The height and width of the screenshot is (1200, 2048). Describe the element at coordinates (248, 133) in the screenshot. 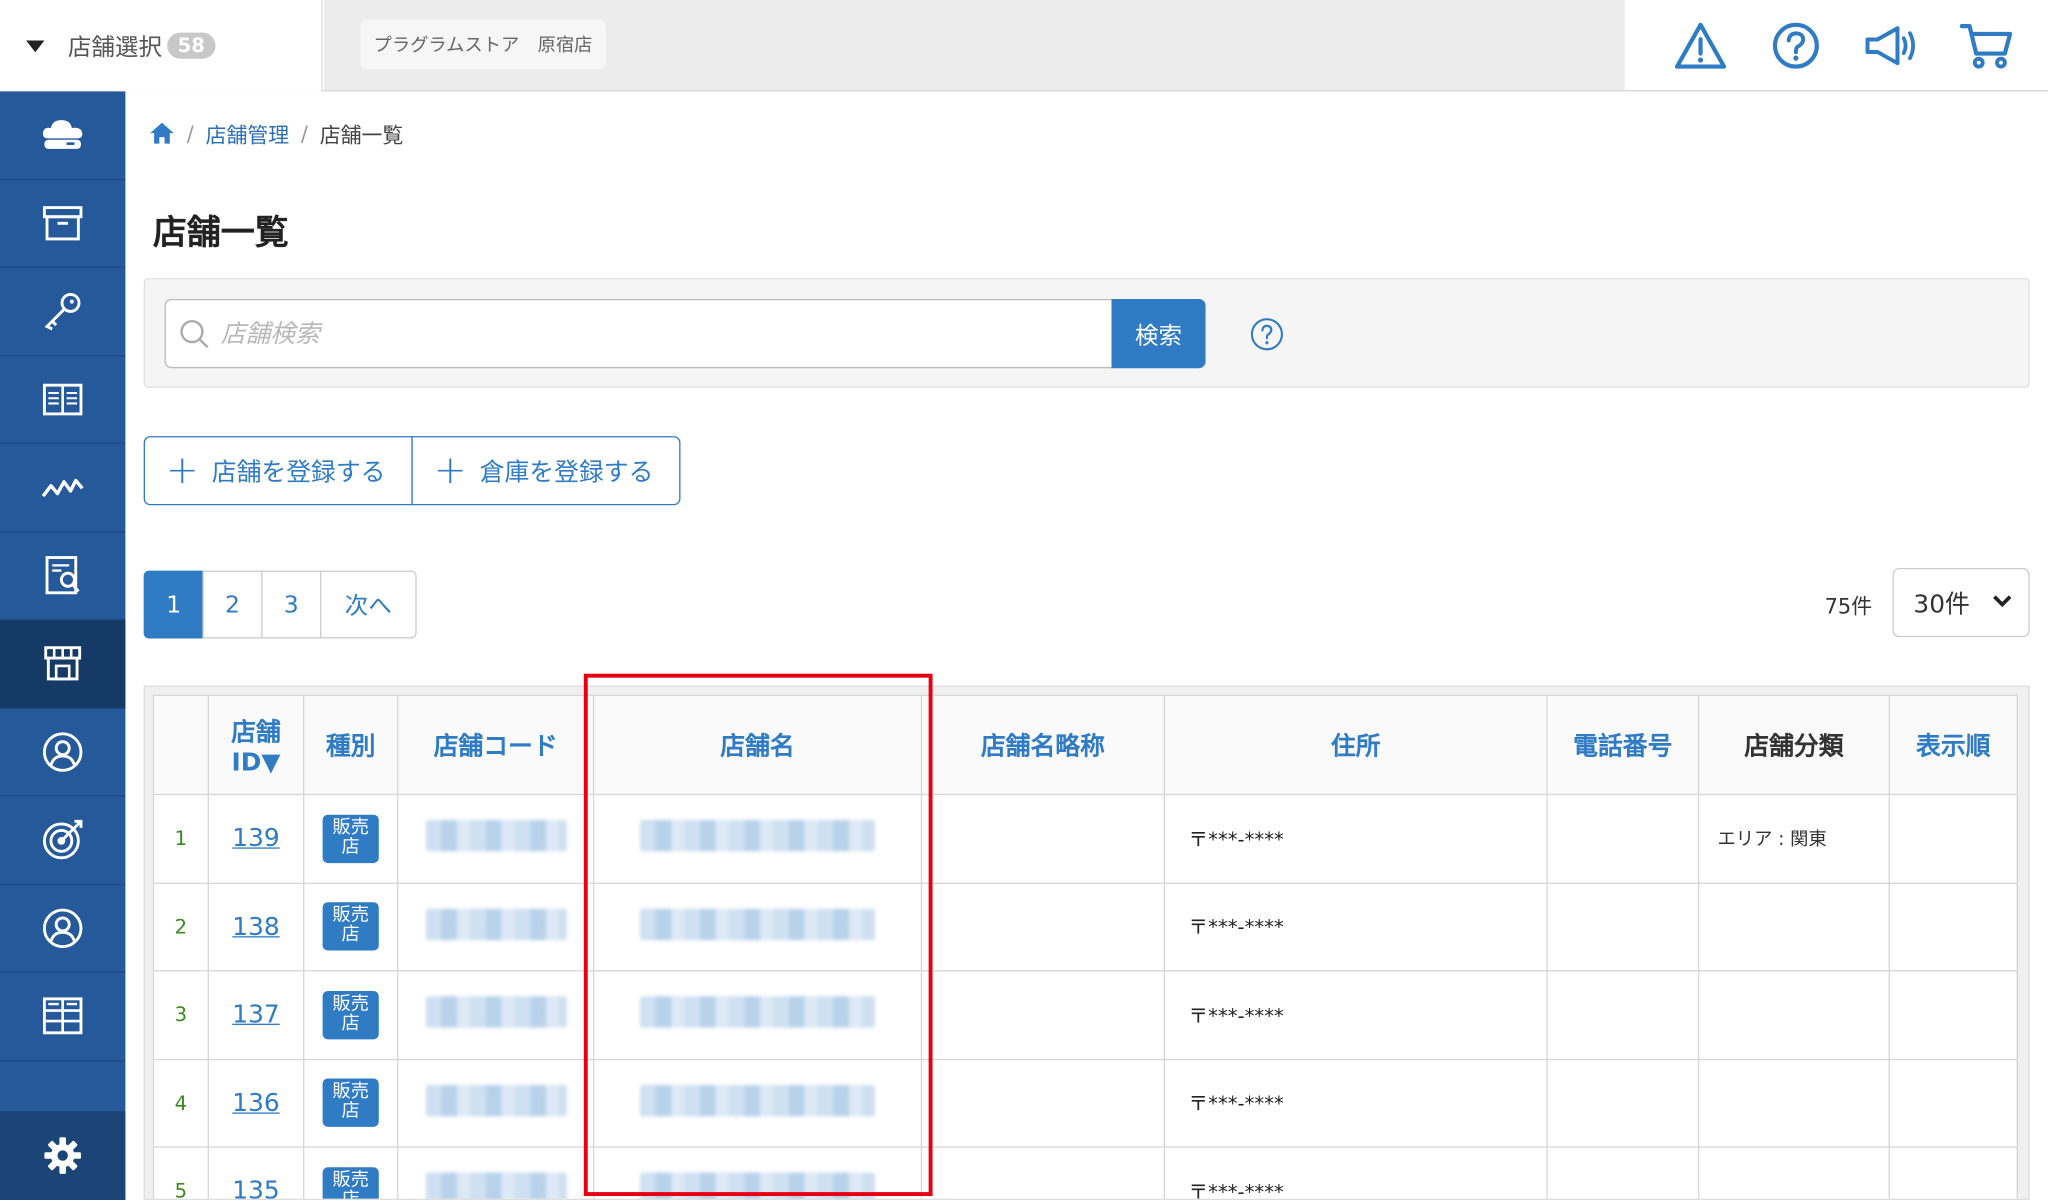

I see `breadcrumb-store-management: 店舗管理` at that location.